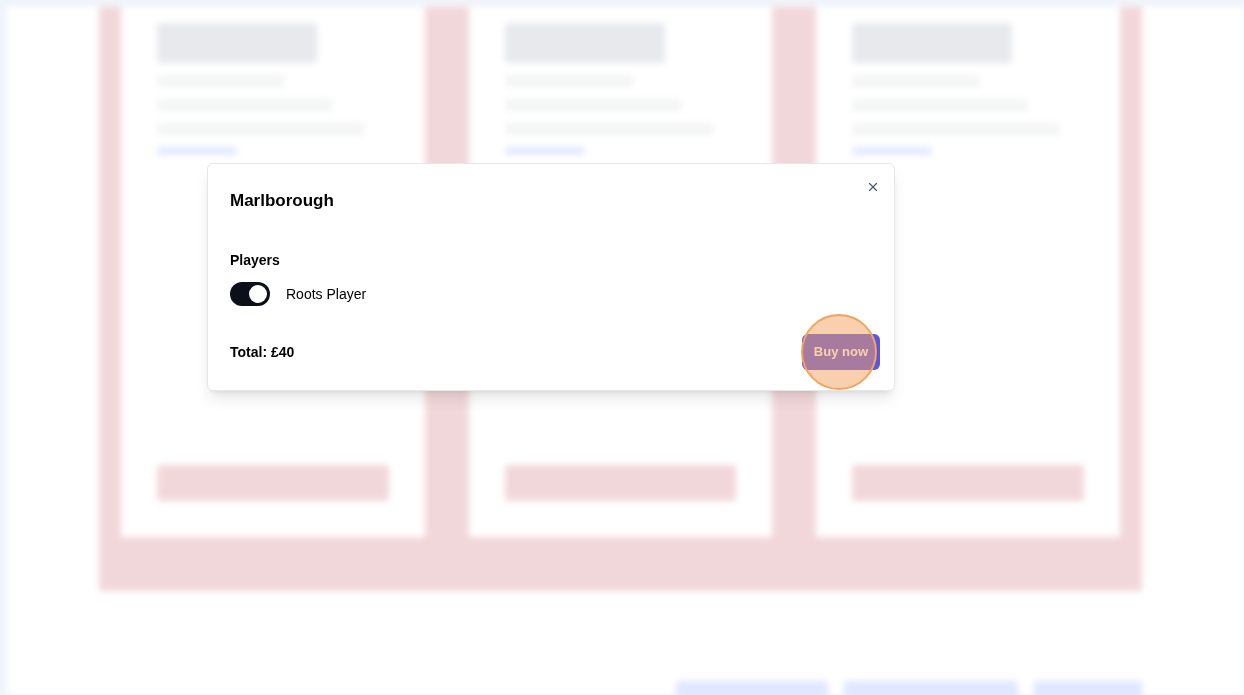  What do you see at coordinates (873, 187) in the screenshot?
I see `close-icon` at bounding box center [873, 187].